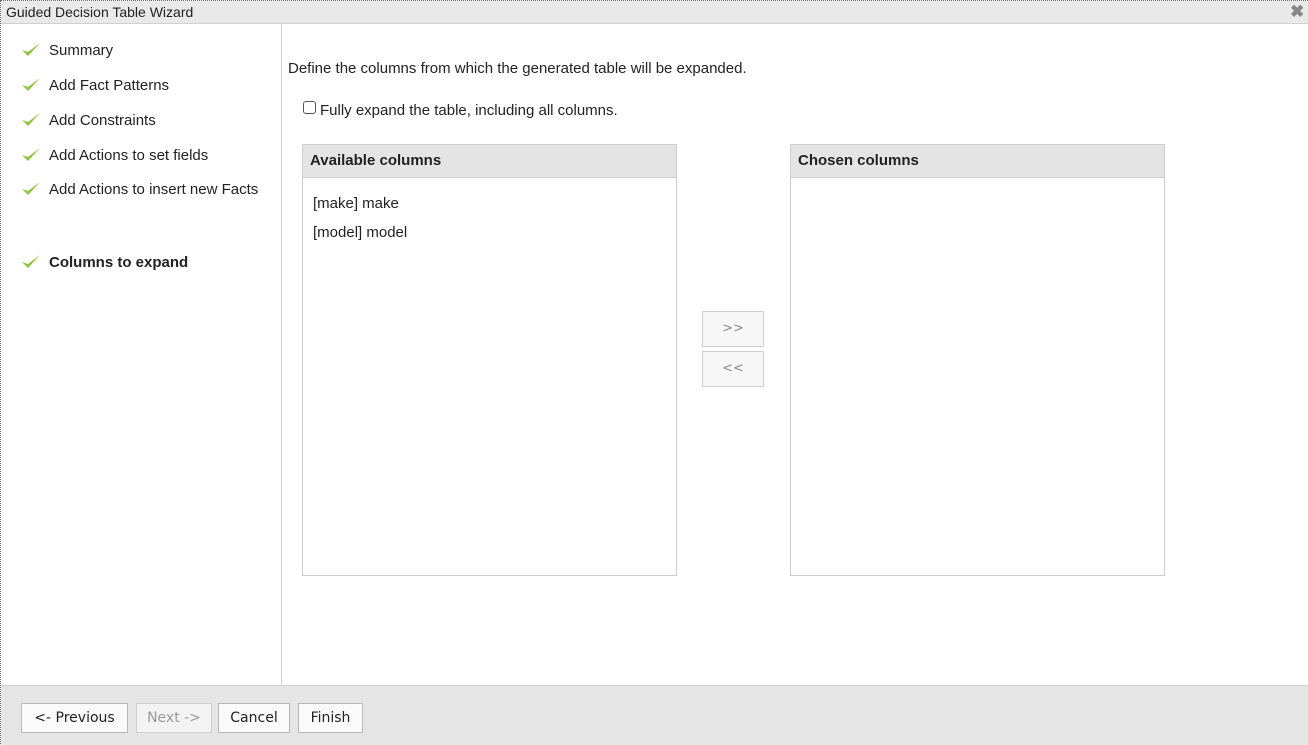 The width and height of the screenshot is (1308, 745). I want to click on step-add-constraints: Add Constraints, so click(145, 120).